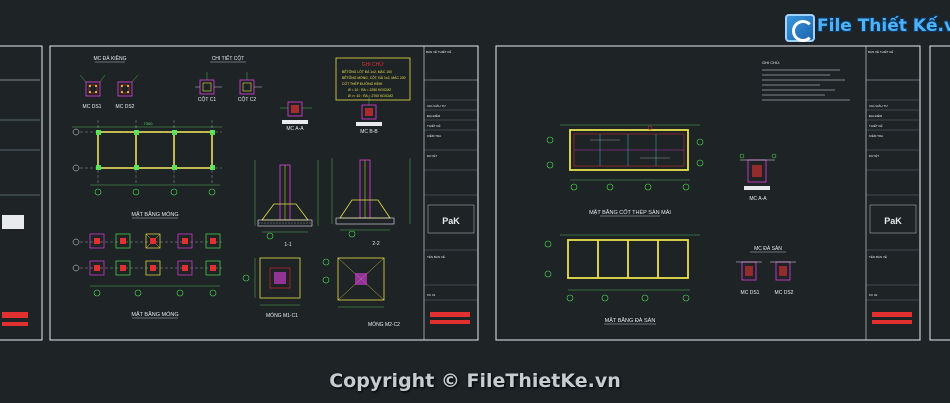  I want to click on tb2-row-7: KC 02, so click(873, 295).